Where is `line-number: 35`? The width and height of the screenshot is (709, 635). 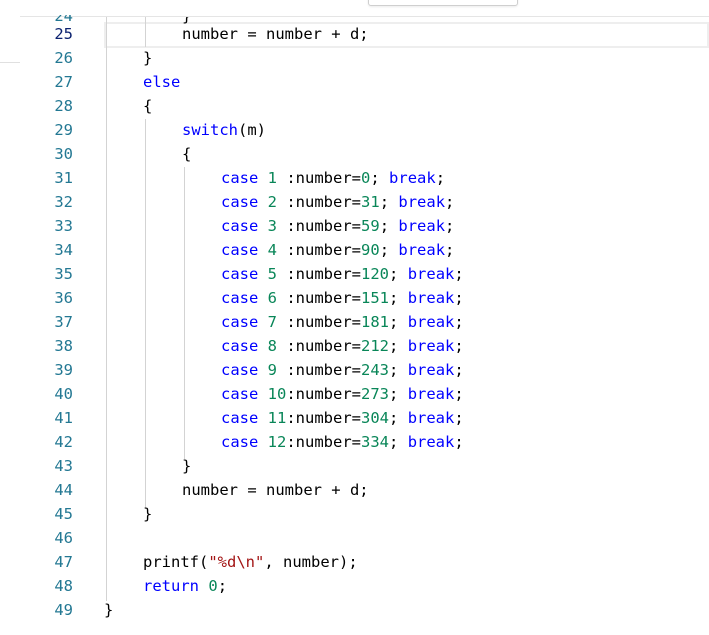
line-number: 35 is located at coordinates (63, 274).